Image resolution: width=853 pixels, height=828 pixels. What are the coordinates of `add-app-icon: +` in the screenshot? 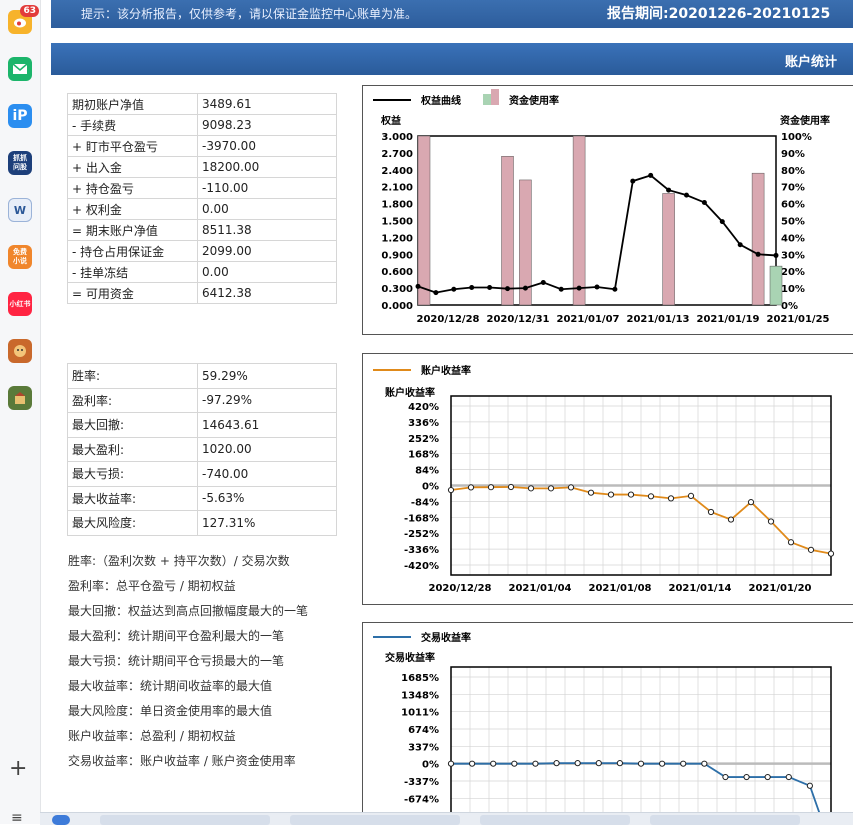 It's located at (18, 769).